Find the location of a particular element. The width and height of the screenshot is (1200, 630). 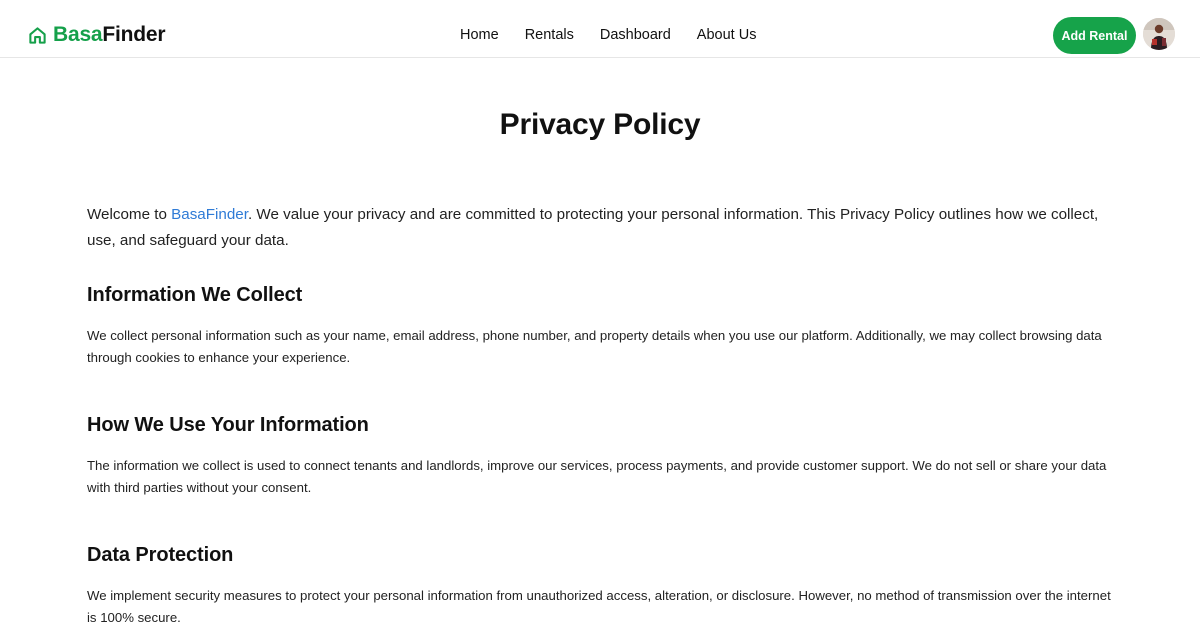

house-icon is located at coordinates (37, 35).